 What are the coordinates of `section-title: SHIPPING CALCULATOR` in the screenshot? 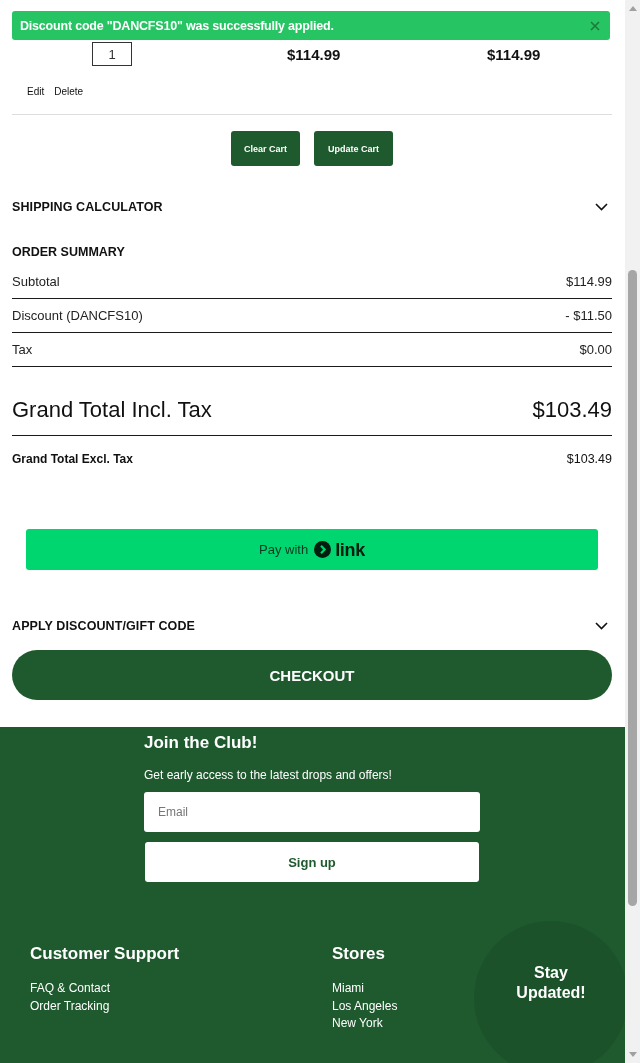 It's located at (87, 207).